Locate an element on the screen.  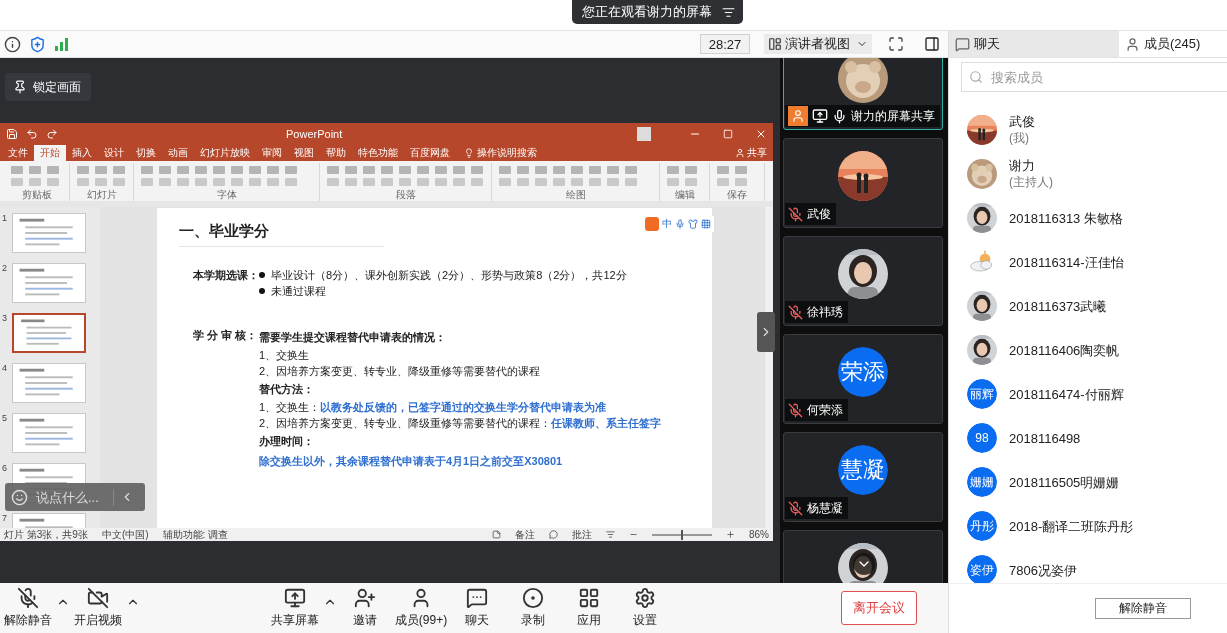
banner-text: 您正在观看谢力的屏幕 is located at coordinates (647, 12).